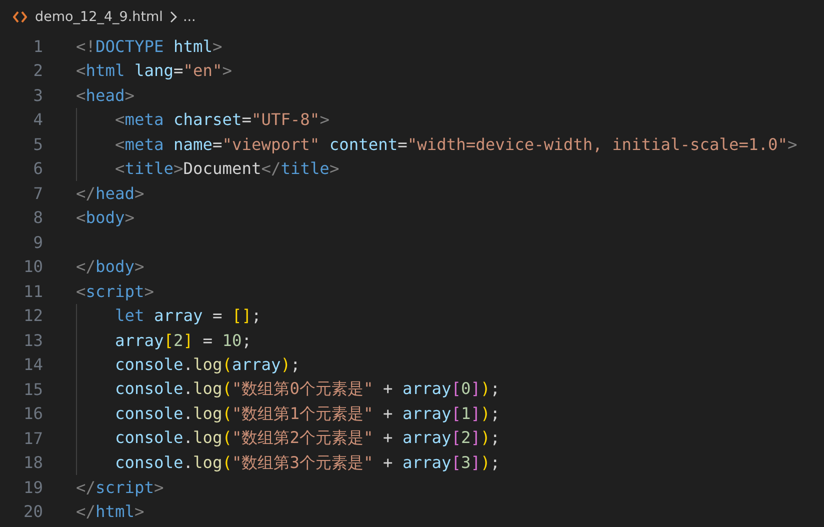  I want to click on line-number: 4, so click(37, 120).